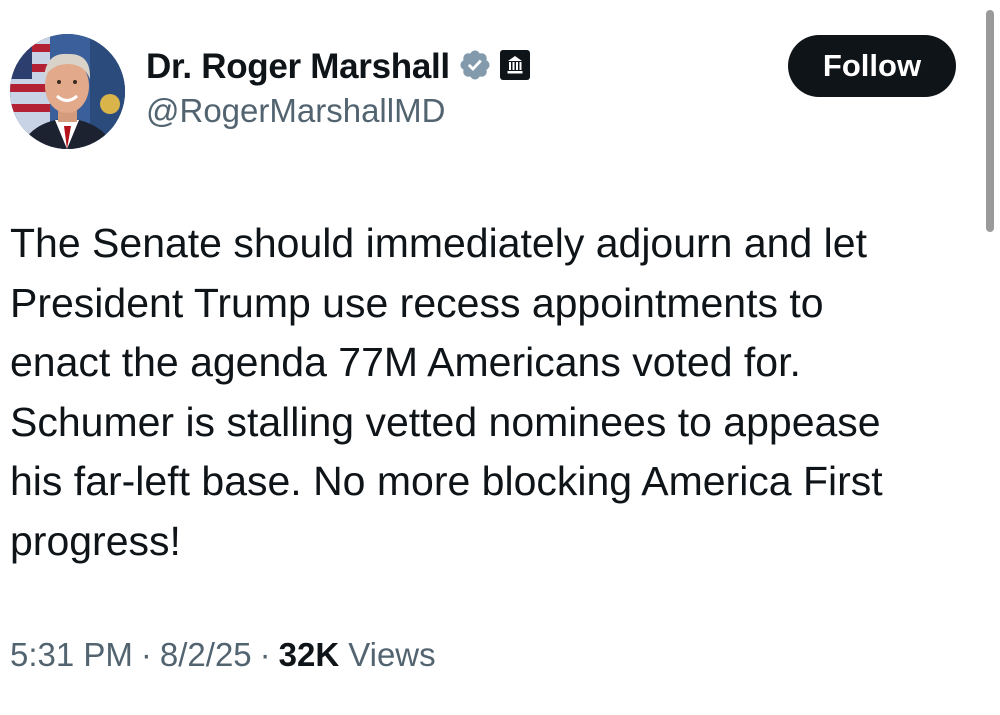  What do you see at coordinates (206, 655) in the screenshot?
I see `tweet-date: 8/2/25` at bounding box center [206, 655].